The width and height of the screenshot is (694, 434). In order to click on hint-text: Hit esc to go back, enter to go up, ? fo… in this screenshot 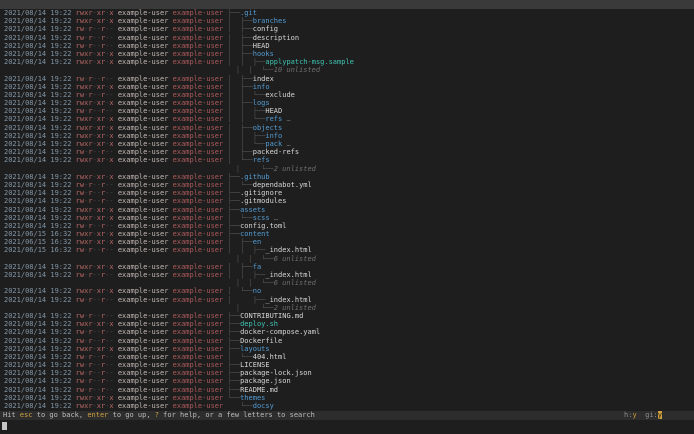, I will do `click(159, 415)`.